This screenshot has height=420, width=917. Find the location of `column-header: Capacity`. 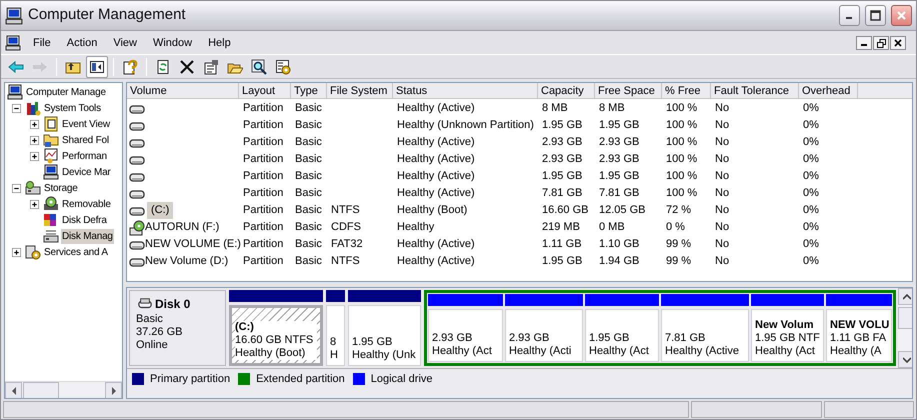

column-header: Capacity is located at coordinates (566, 91).